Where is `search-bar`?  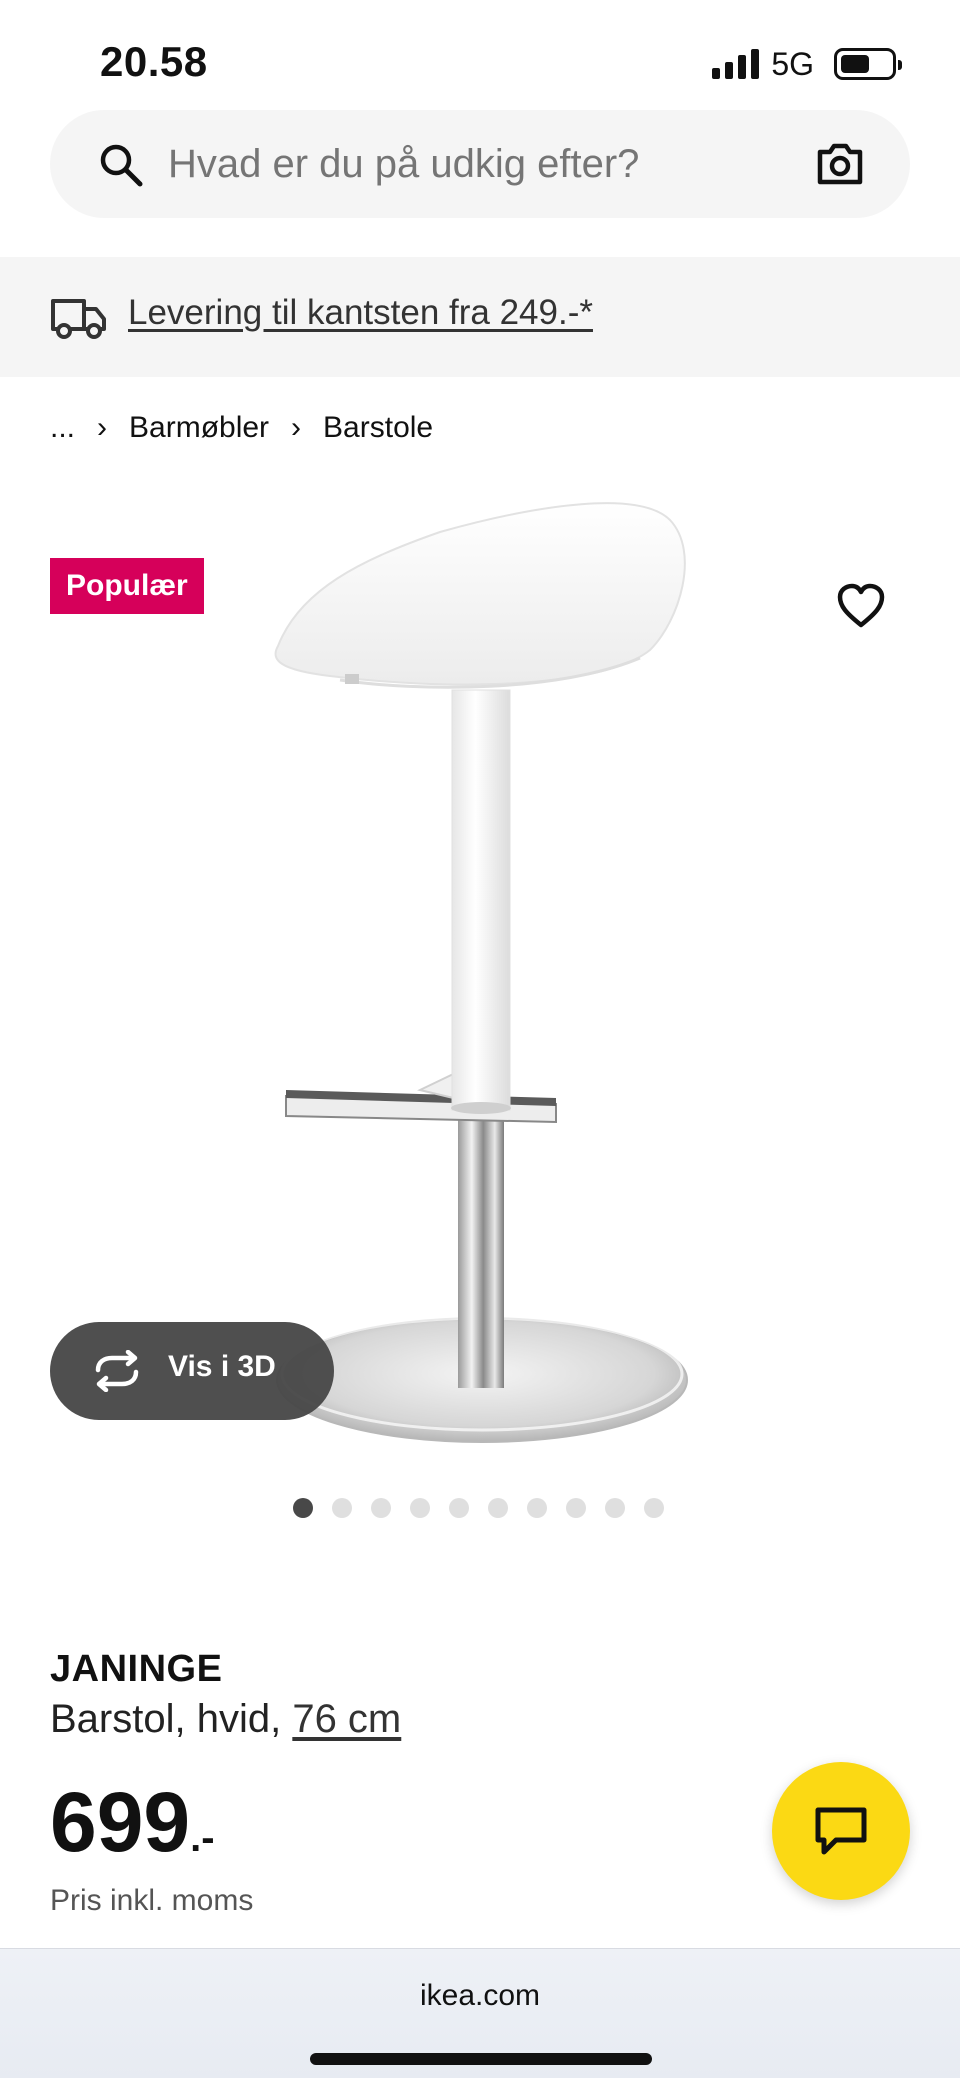 search-bar is located at coordinates (480, 164).